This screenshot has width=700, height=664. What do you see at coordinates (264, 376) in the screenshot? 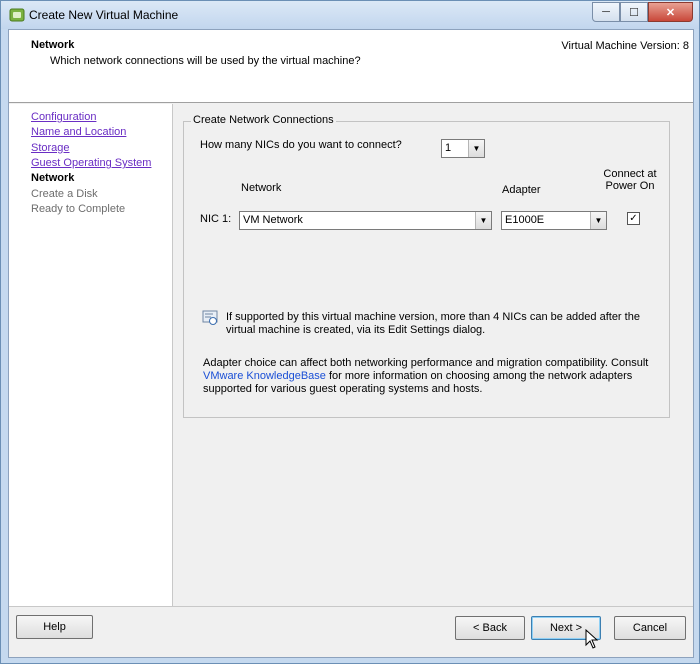
I see `vmware-kb-link: VMware KnowledgeBase` at bounding box center [264, 376].